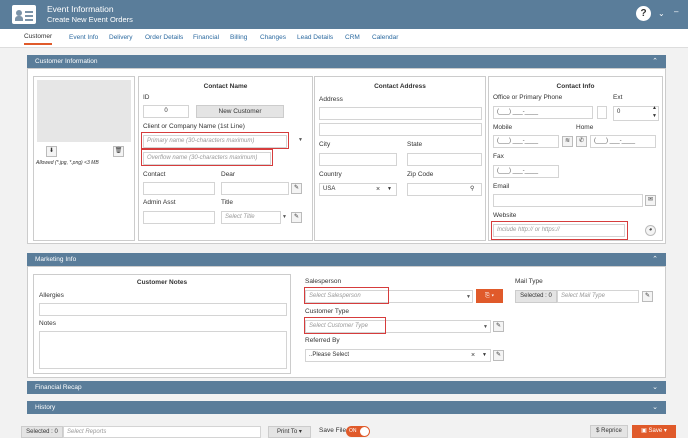  What do you see at coordinates (501, 186) in the screenshot?
I see `email-label: Email` at bounding box center [501, 186].